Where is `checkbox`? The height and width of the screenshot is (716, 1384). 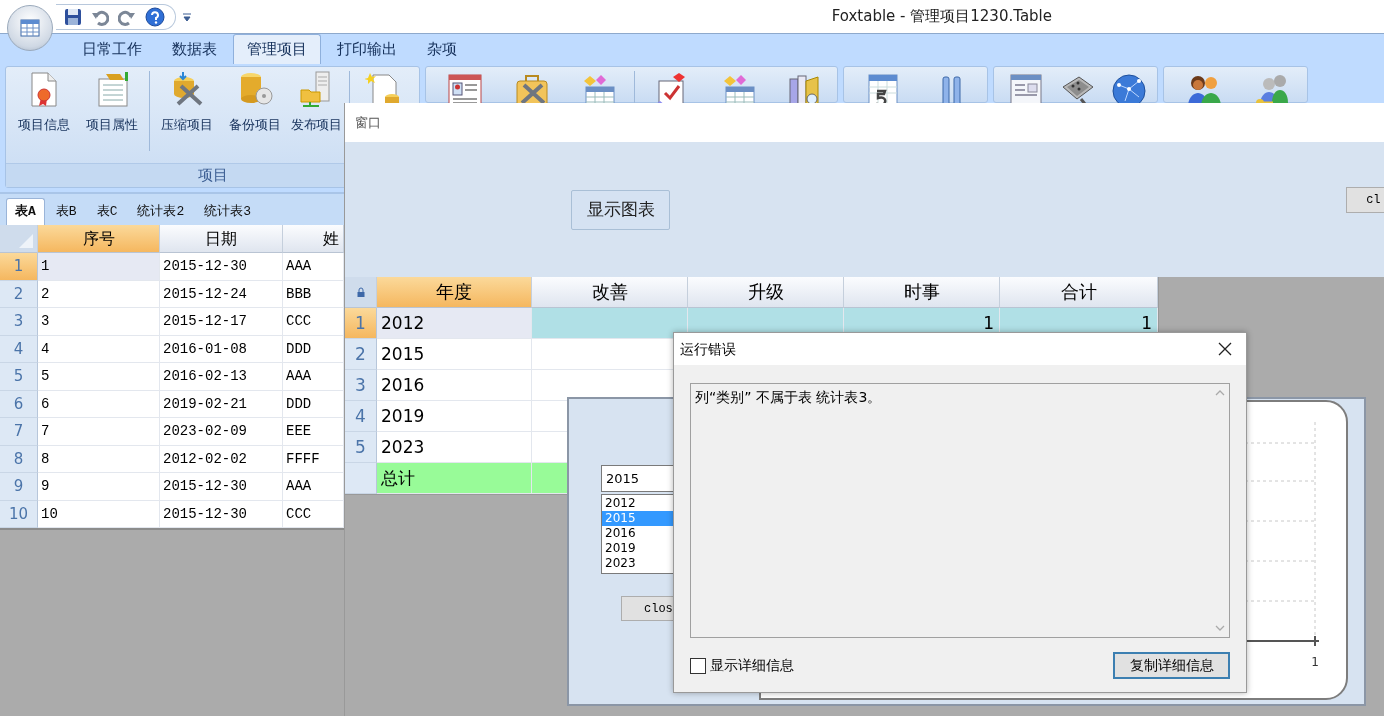
checkbox is located at coordinates (698, 665).